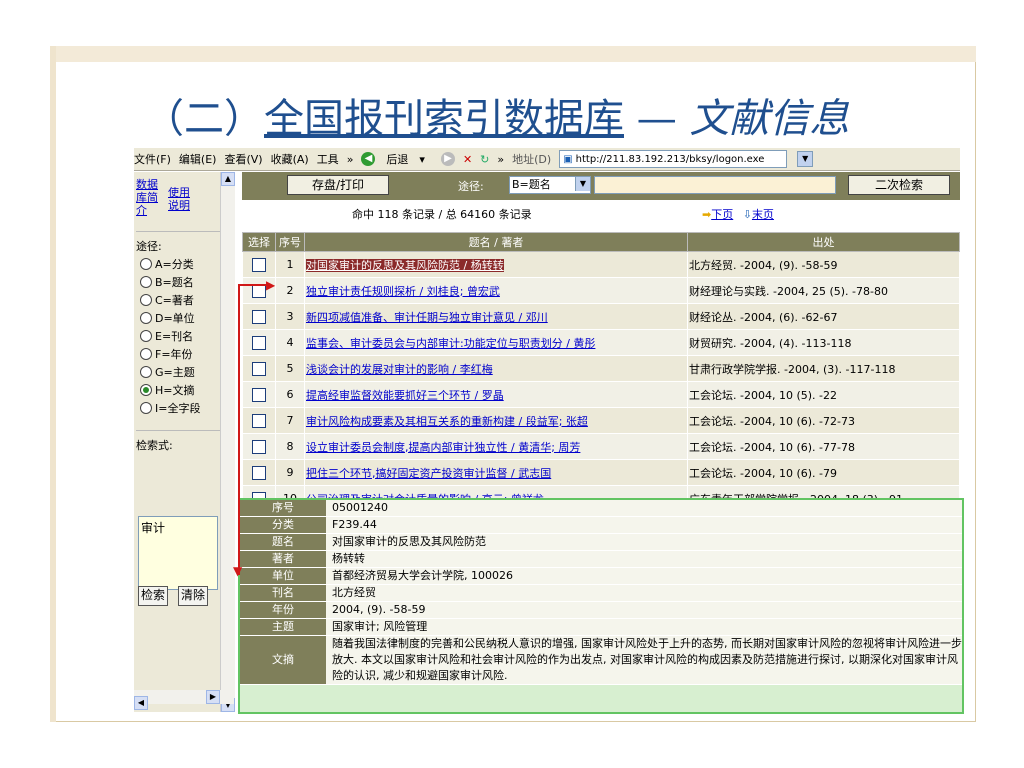 Image resolution: width=1024 pixels, height=768 pixels. Describe the element at coordinates (484, 159) in the screenshot. I see `refresh-icon: ↻` at that location.